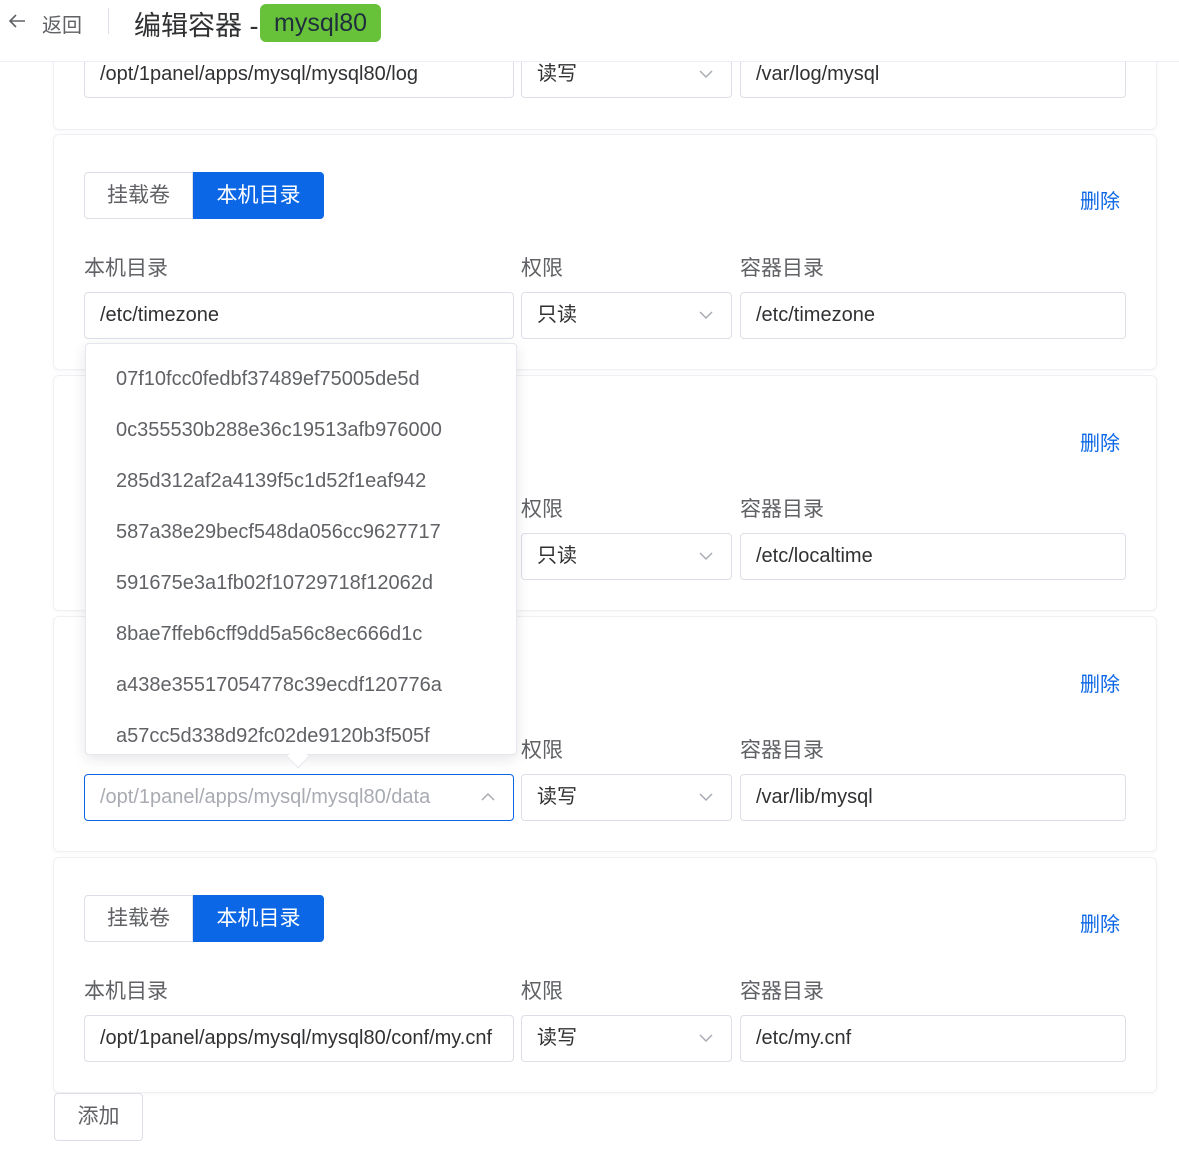 This screenshot has width=1179, height=1154. Describe the element at coordinates (299, 797) in the screenshot. I see `host-dir-select-data: /opt/1panel/apps/mysql/mysql80/data` at that location.